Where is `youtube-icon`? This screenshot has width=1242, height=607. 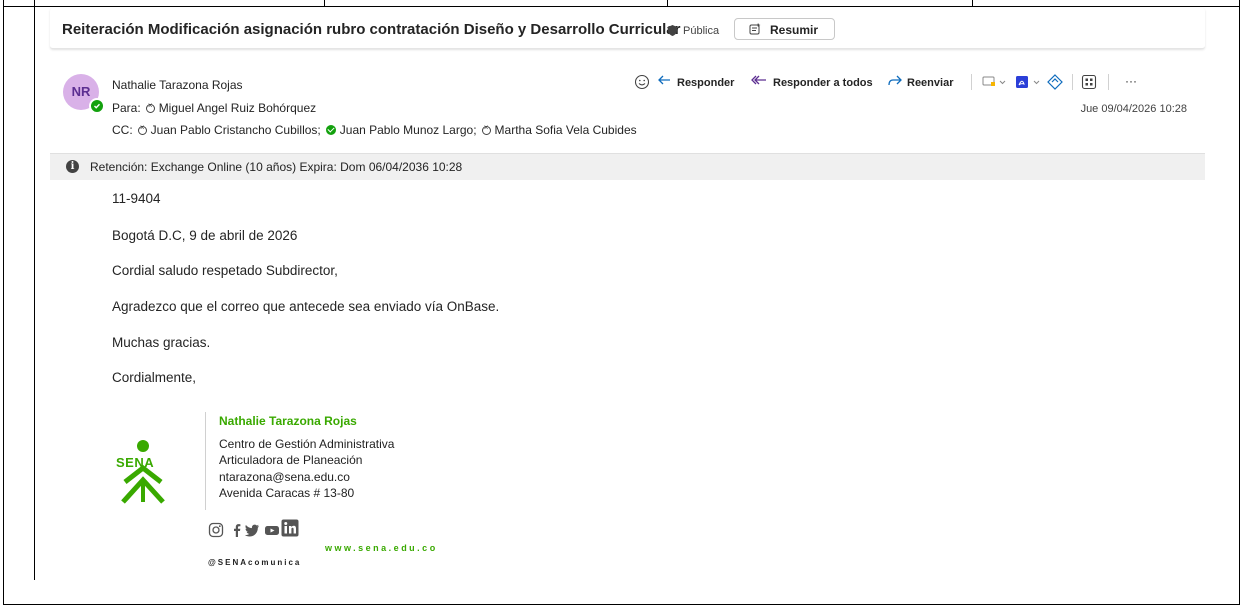 youtube-icon is located at coordinates (272, 530).